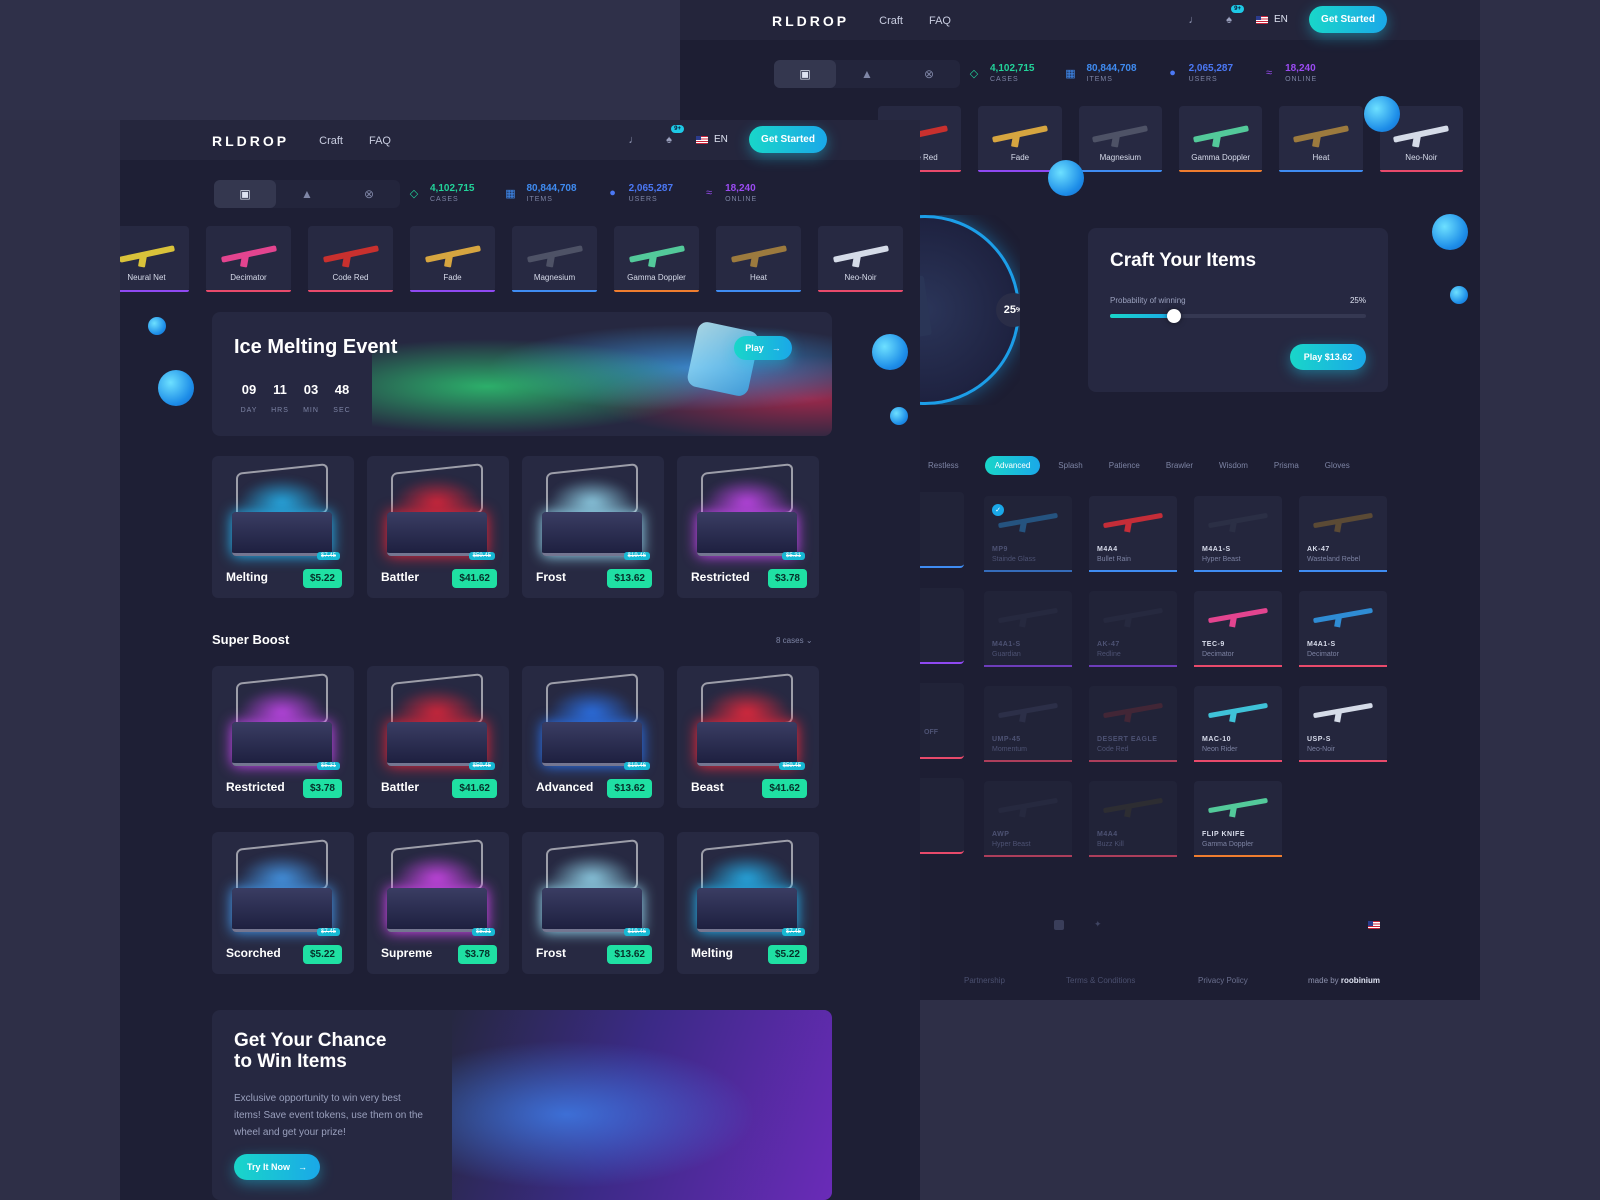 This screenshot has width=1600, height=1200. I want to click on craft-play-button: Play $13.62, so click(1328, 357).